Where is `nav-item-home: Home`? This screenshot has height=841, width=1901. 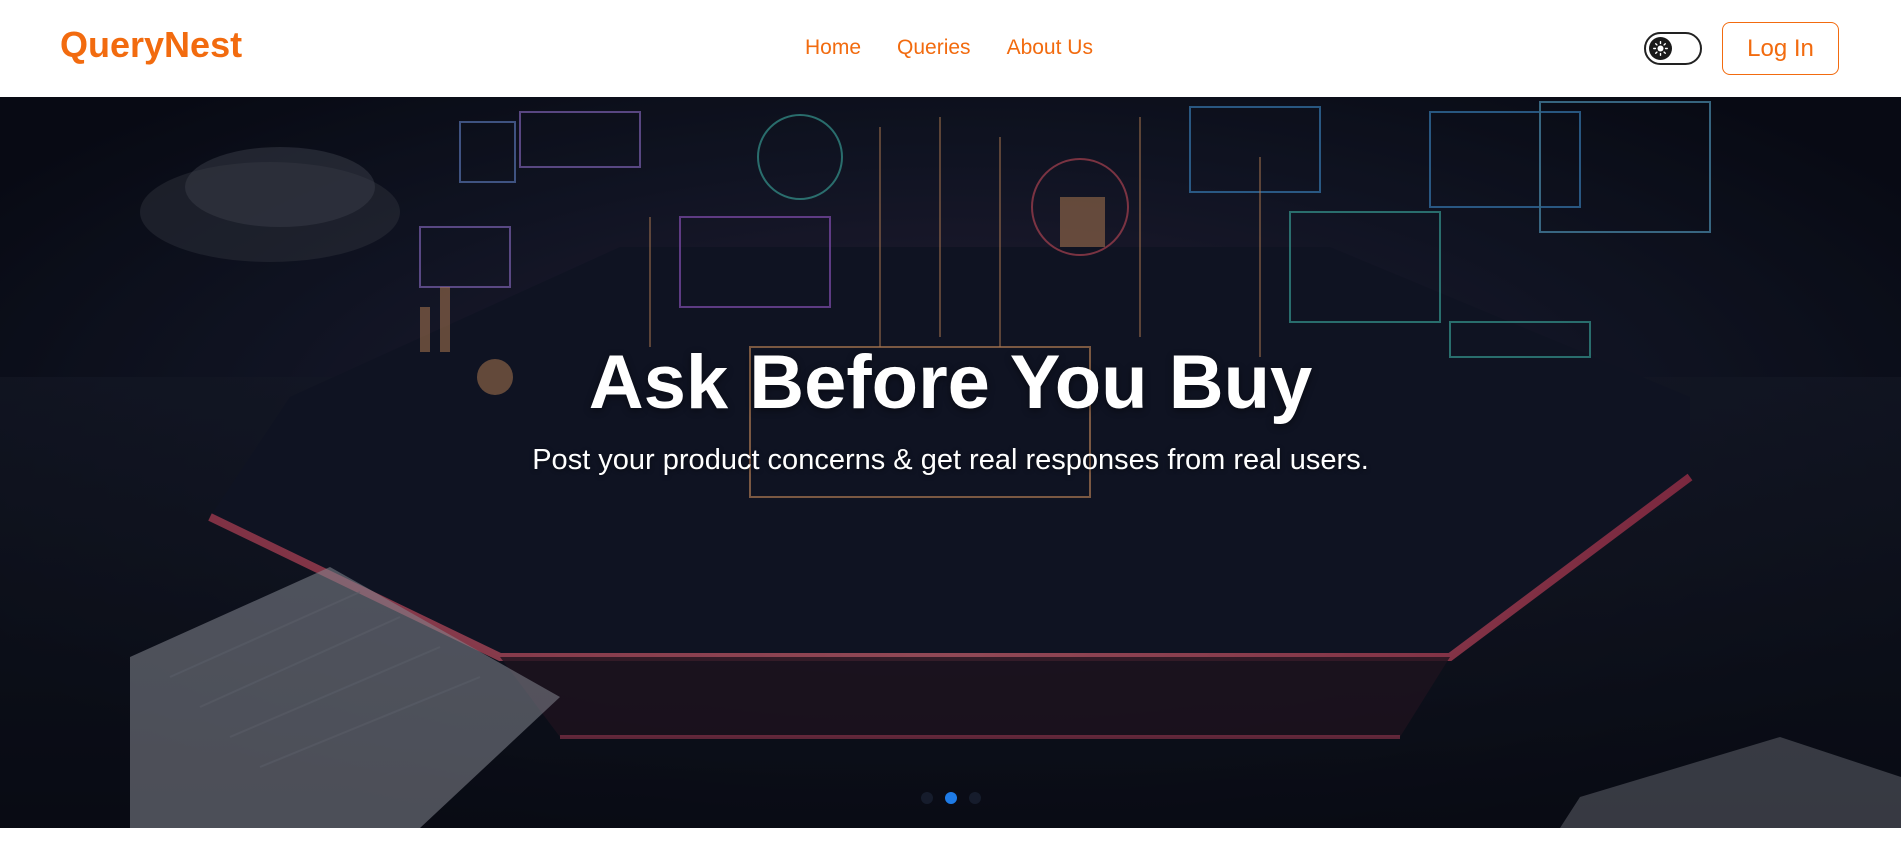
nav-item-home: Home is located at coordinates (833, 48).